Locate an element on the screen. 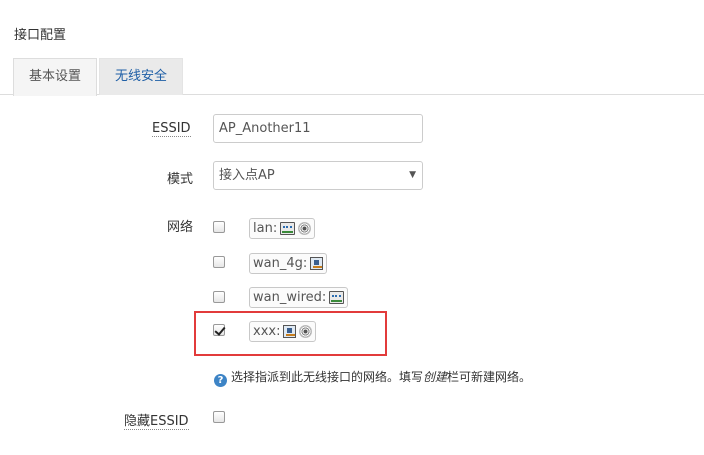  network-help-text: ? 选择指派到此无线接口的网络。填写创建栏可新建网络。 is located at coordinates (372, 377).